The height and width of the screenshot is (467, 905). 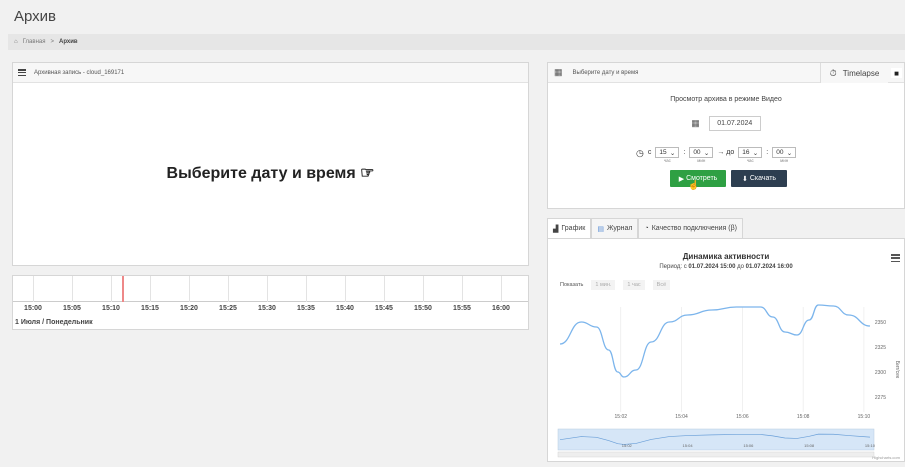 What do you see at coordinates (742, 417) in the screenshot?
I see `x-tick-label: 15:06` at bounding box center [742, 417].